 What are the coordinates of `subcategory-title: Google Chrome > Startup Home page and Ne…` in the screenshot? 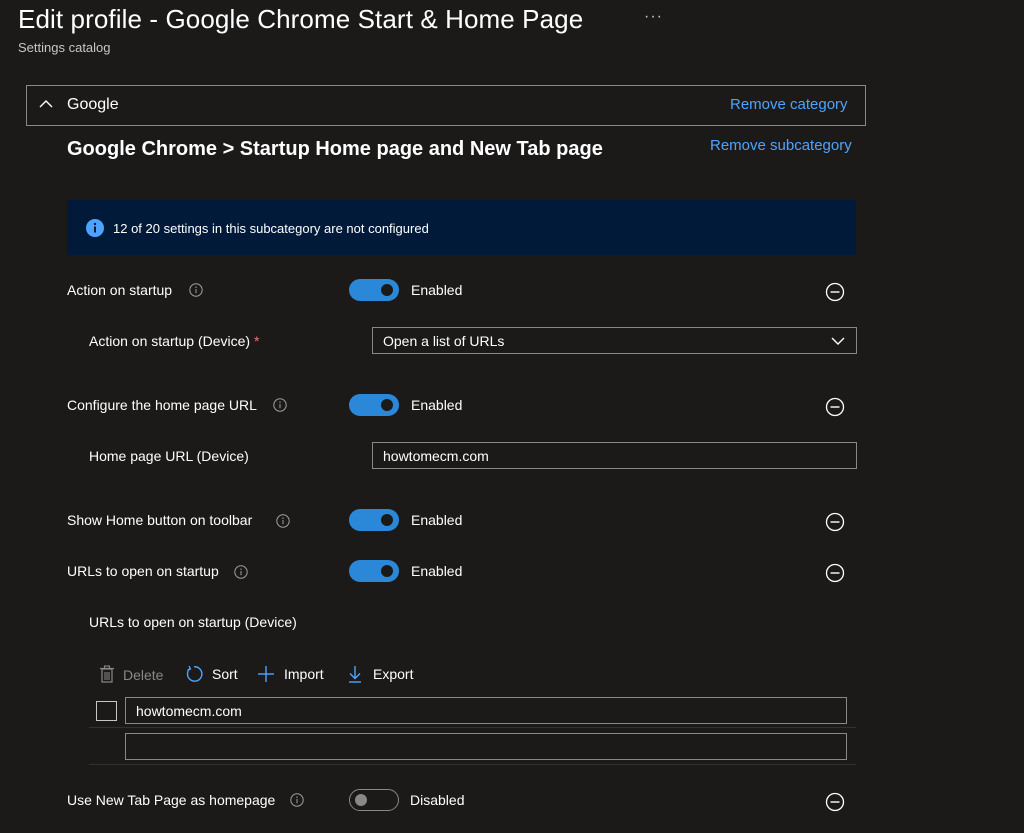 It's located at (335, 149).